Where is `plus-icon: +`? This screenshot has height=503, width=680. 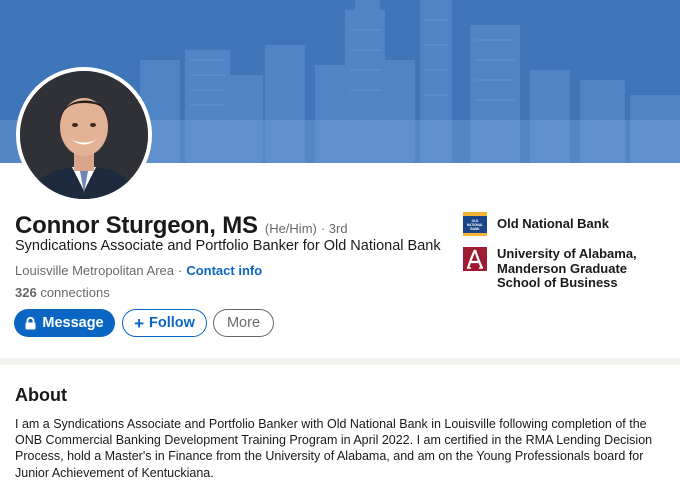 plus-icon: + is located at coordinates (139, 323).